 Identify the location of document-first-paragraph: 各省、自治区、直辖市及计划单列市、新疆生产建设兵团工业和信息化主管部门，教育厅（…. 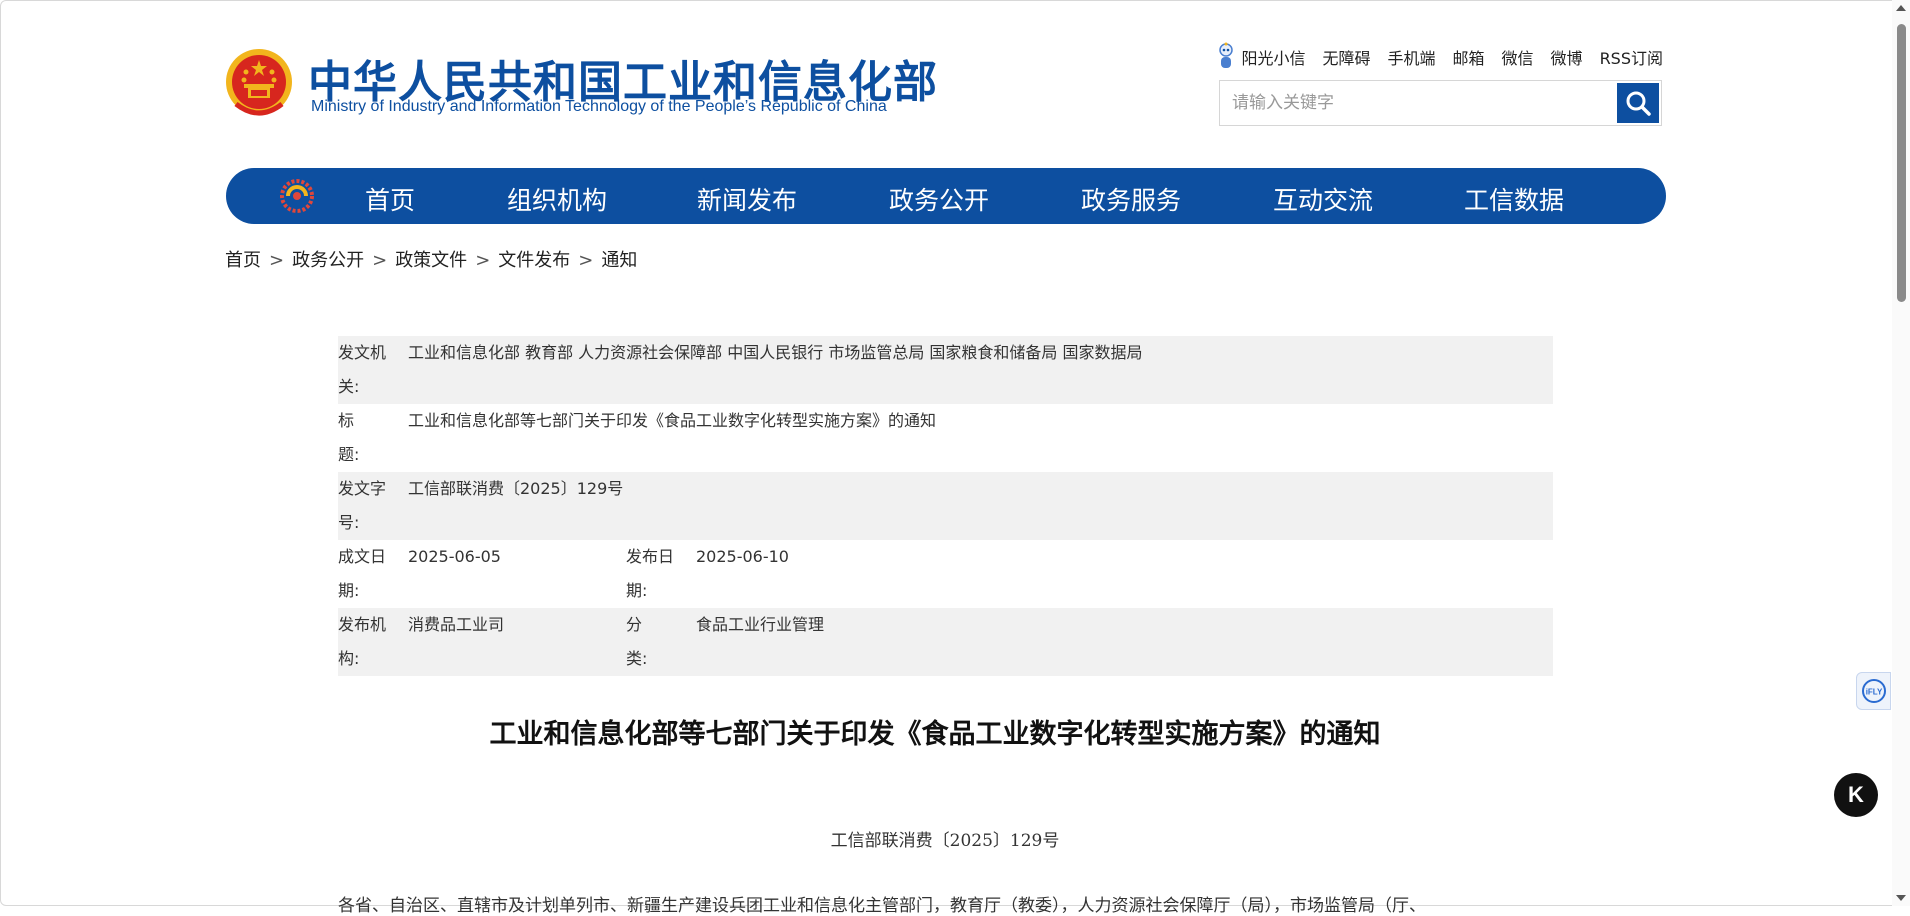
(882, 906).